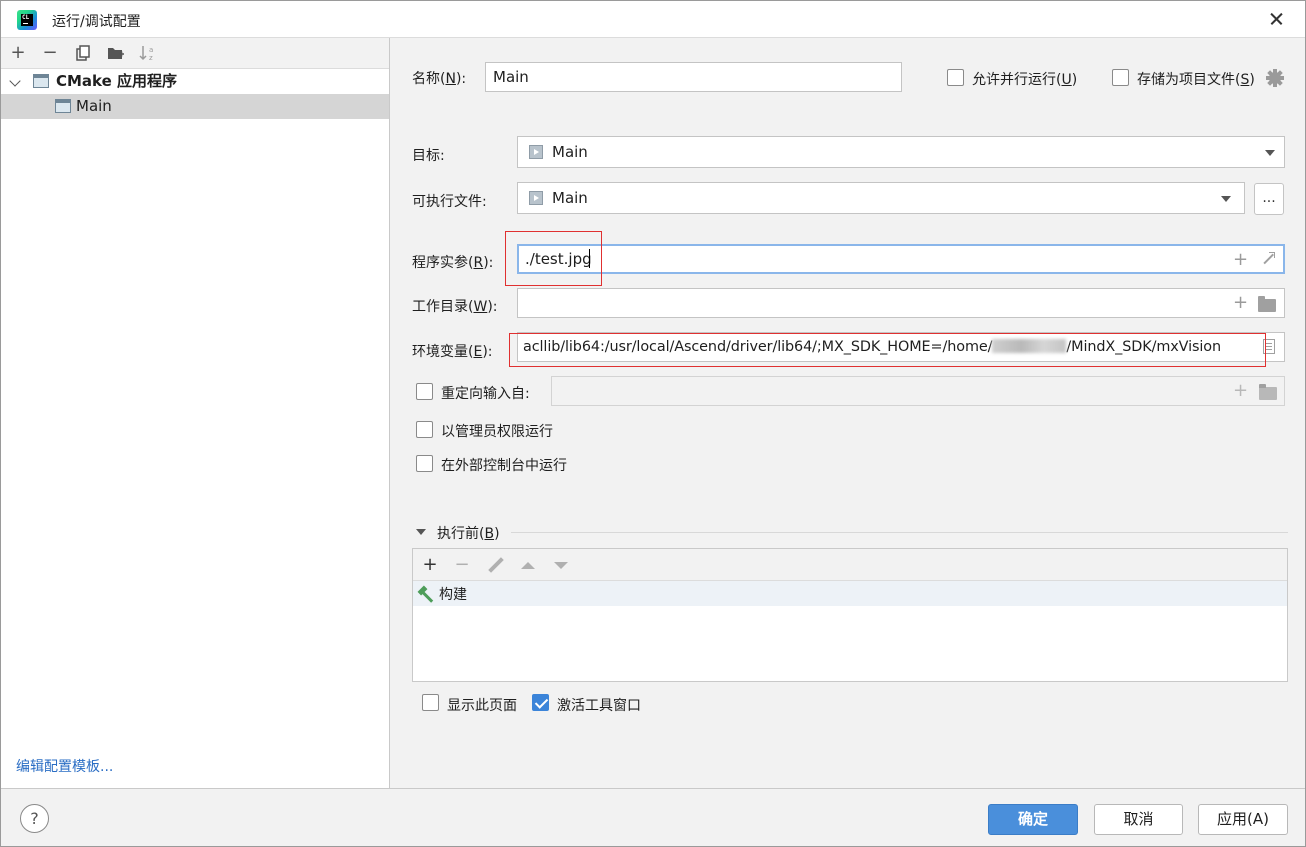 This screenshot has width=1306, height=847. I want to click on ok-button: 确定, so click(1033, 819).